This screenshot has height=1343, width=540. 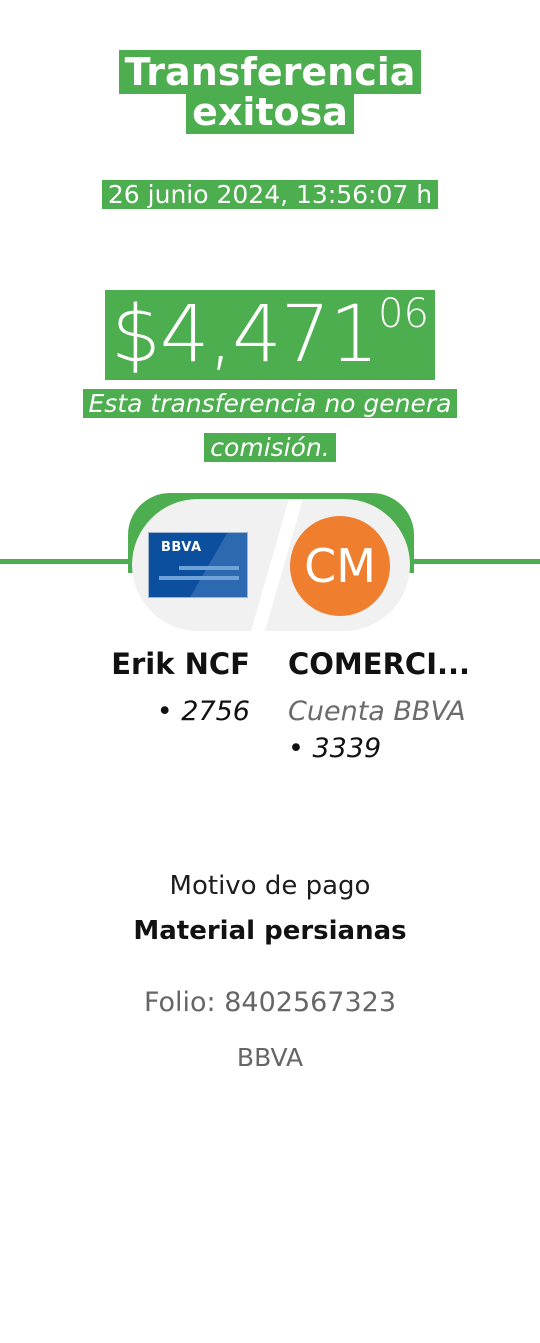 What do you see at coordinates (377, 711) in the screenshot?
I see `recipient-bank: Cuenta BBVA` at bounding box center [377, 711].